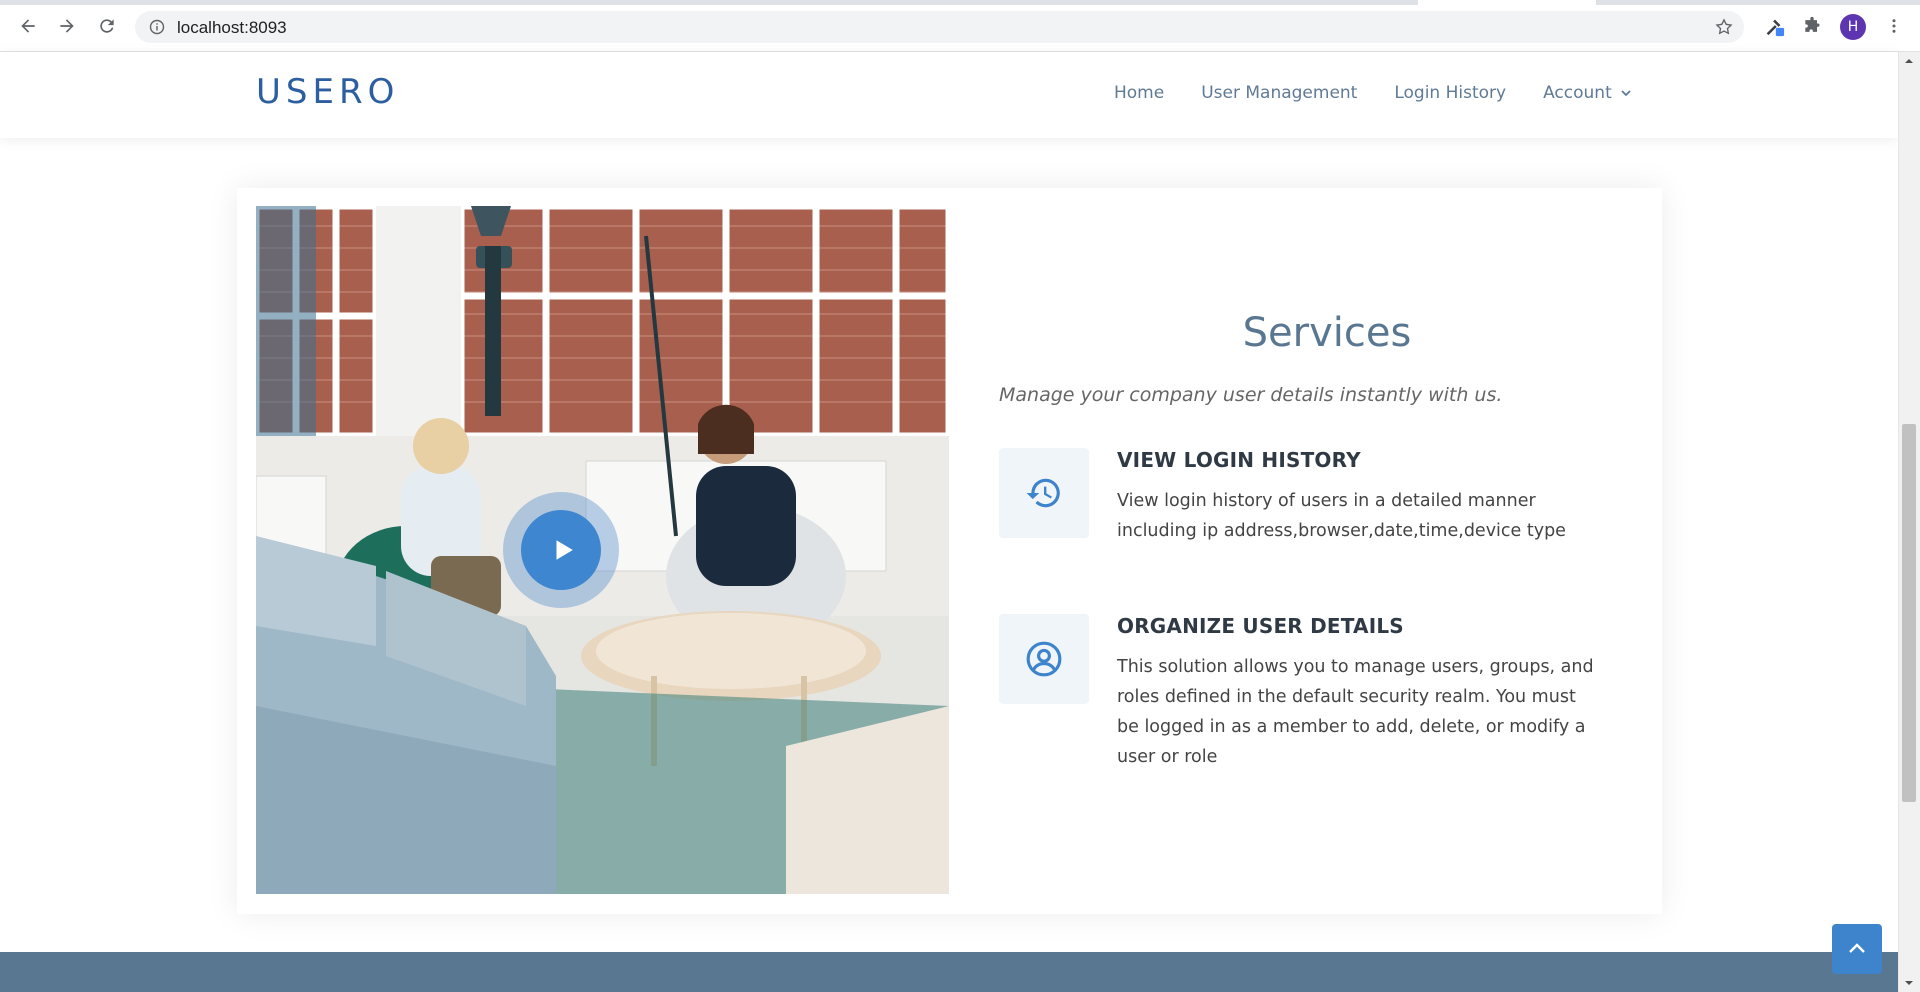 This screenshot has width=1920, height=992. I want to click on chevron-down-icon, so click(1626, 93).